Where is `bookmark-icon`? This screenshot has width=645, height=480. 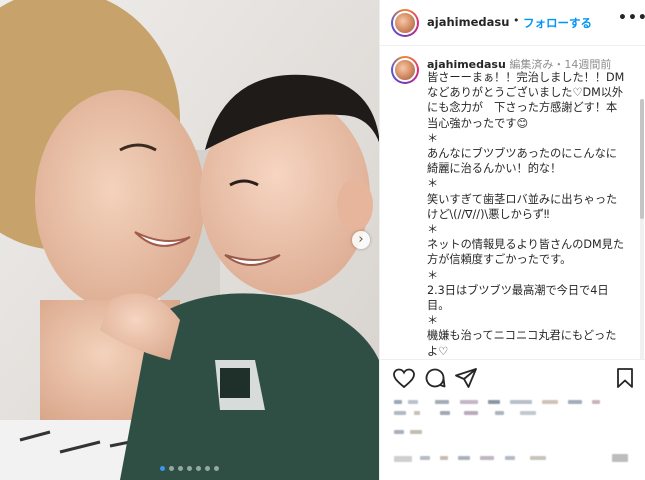
bookmark-icon is located at coordinates (625, 378).